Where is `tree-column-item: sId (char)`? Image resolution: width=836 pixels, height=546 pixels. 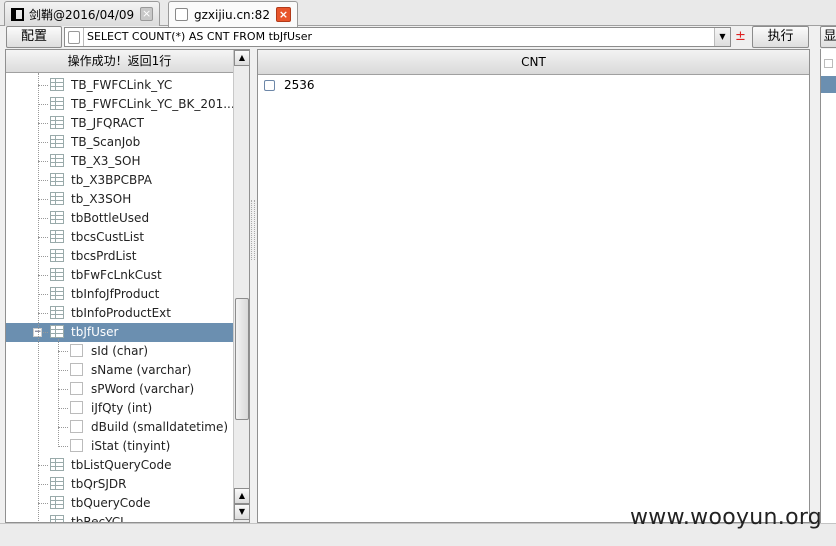 tree-column-item: sId (char) is located at coordinates (119, 351).